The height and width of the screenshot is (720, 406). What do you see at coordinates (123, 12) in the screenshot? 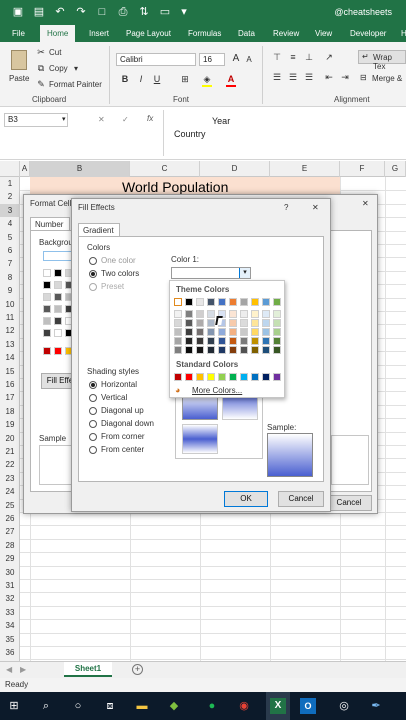
I see `print-preview-icon: ⎙` at bounding box center [123, 12].